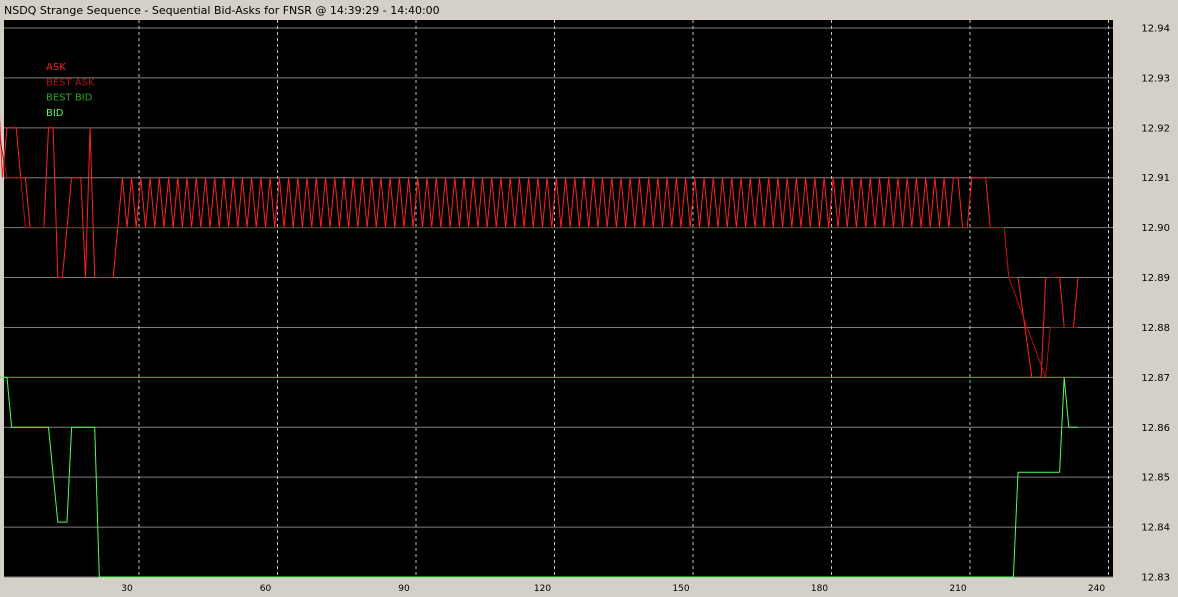  Describe the element at coordinates (613, 589) in the screenshot. I see `x-axis: 30 60 90 120 150 180 210 240` at that location.